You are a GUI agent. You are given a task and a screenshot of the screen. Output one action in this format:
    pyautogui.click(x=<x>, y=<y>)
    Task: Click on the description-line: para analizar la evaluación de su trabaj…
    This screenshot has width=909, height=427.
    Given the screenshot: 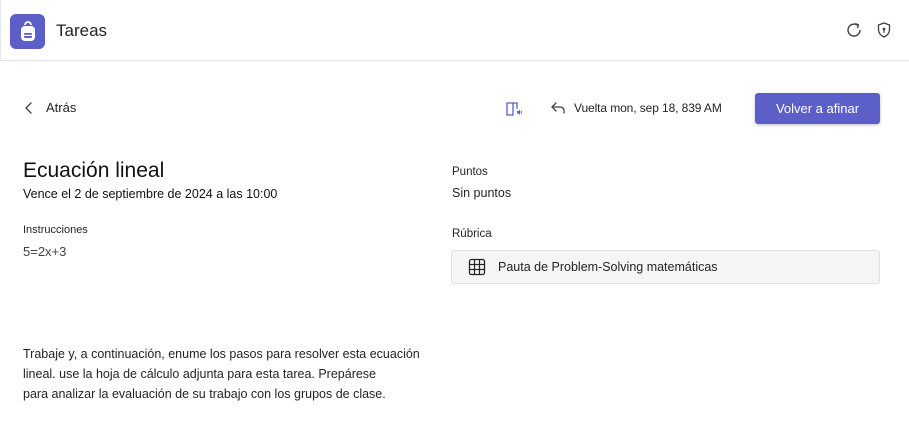 What is the action you would take?
    pyautogui.click(x=204, y=394)
    